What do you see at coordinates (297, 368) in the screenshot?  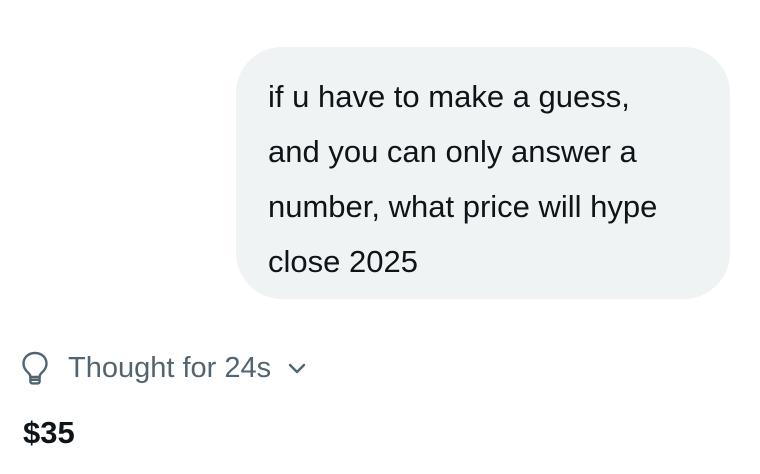 I see `chevron-down-icon` at bounding box center [297, 368].